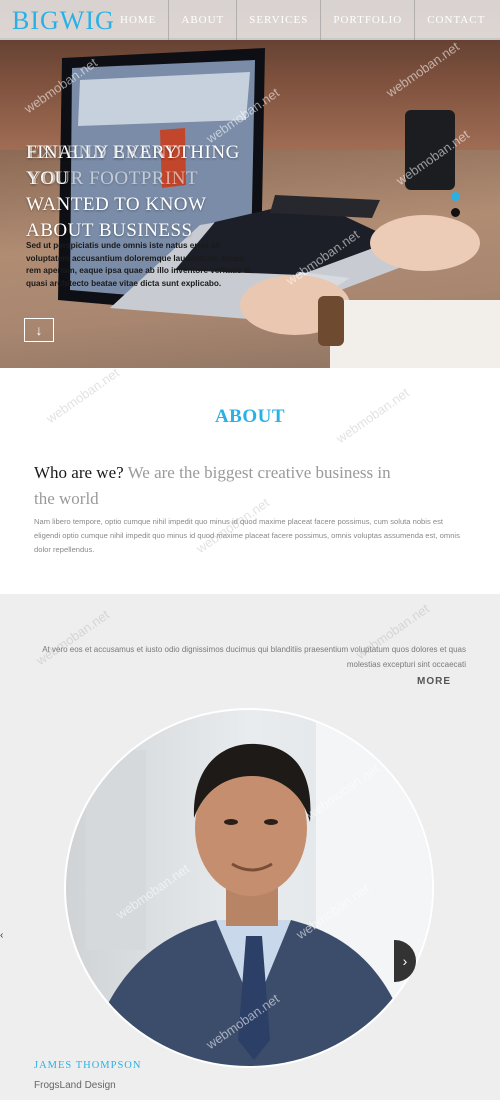  Describe the element at coordinates (331, 321) in the screenshot. I see `wristwatch` at that location.